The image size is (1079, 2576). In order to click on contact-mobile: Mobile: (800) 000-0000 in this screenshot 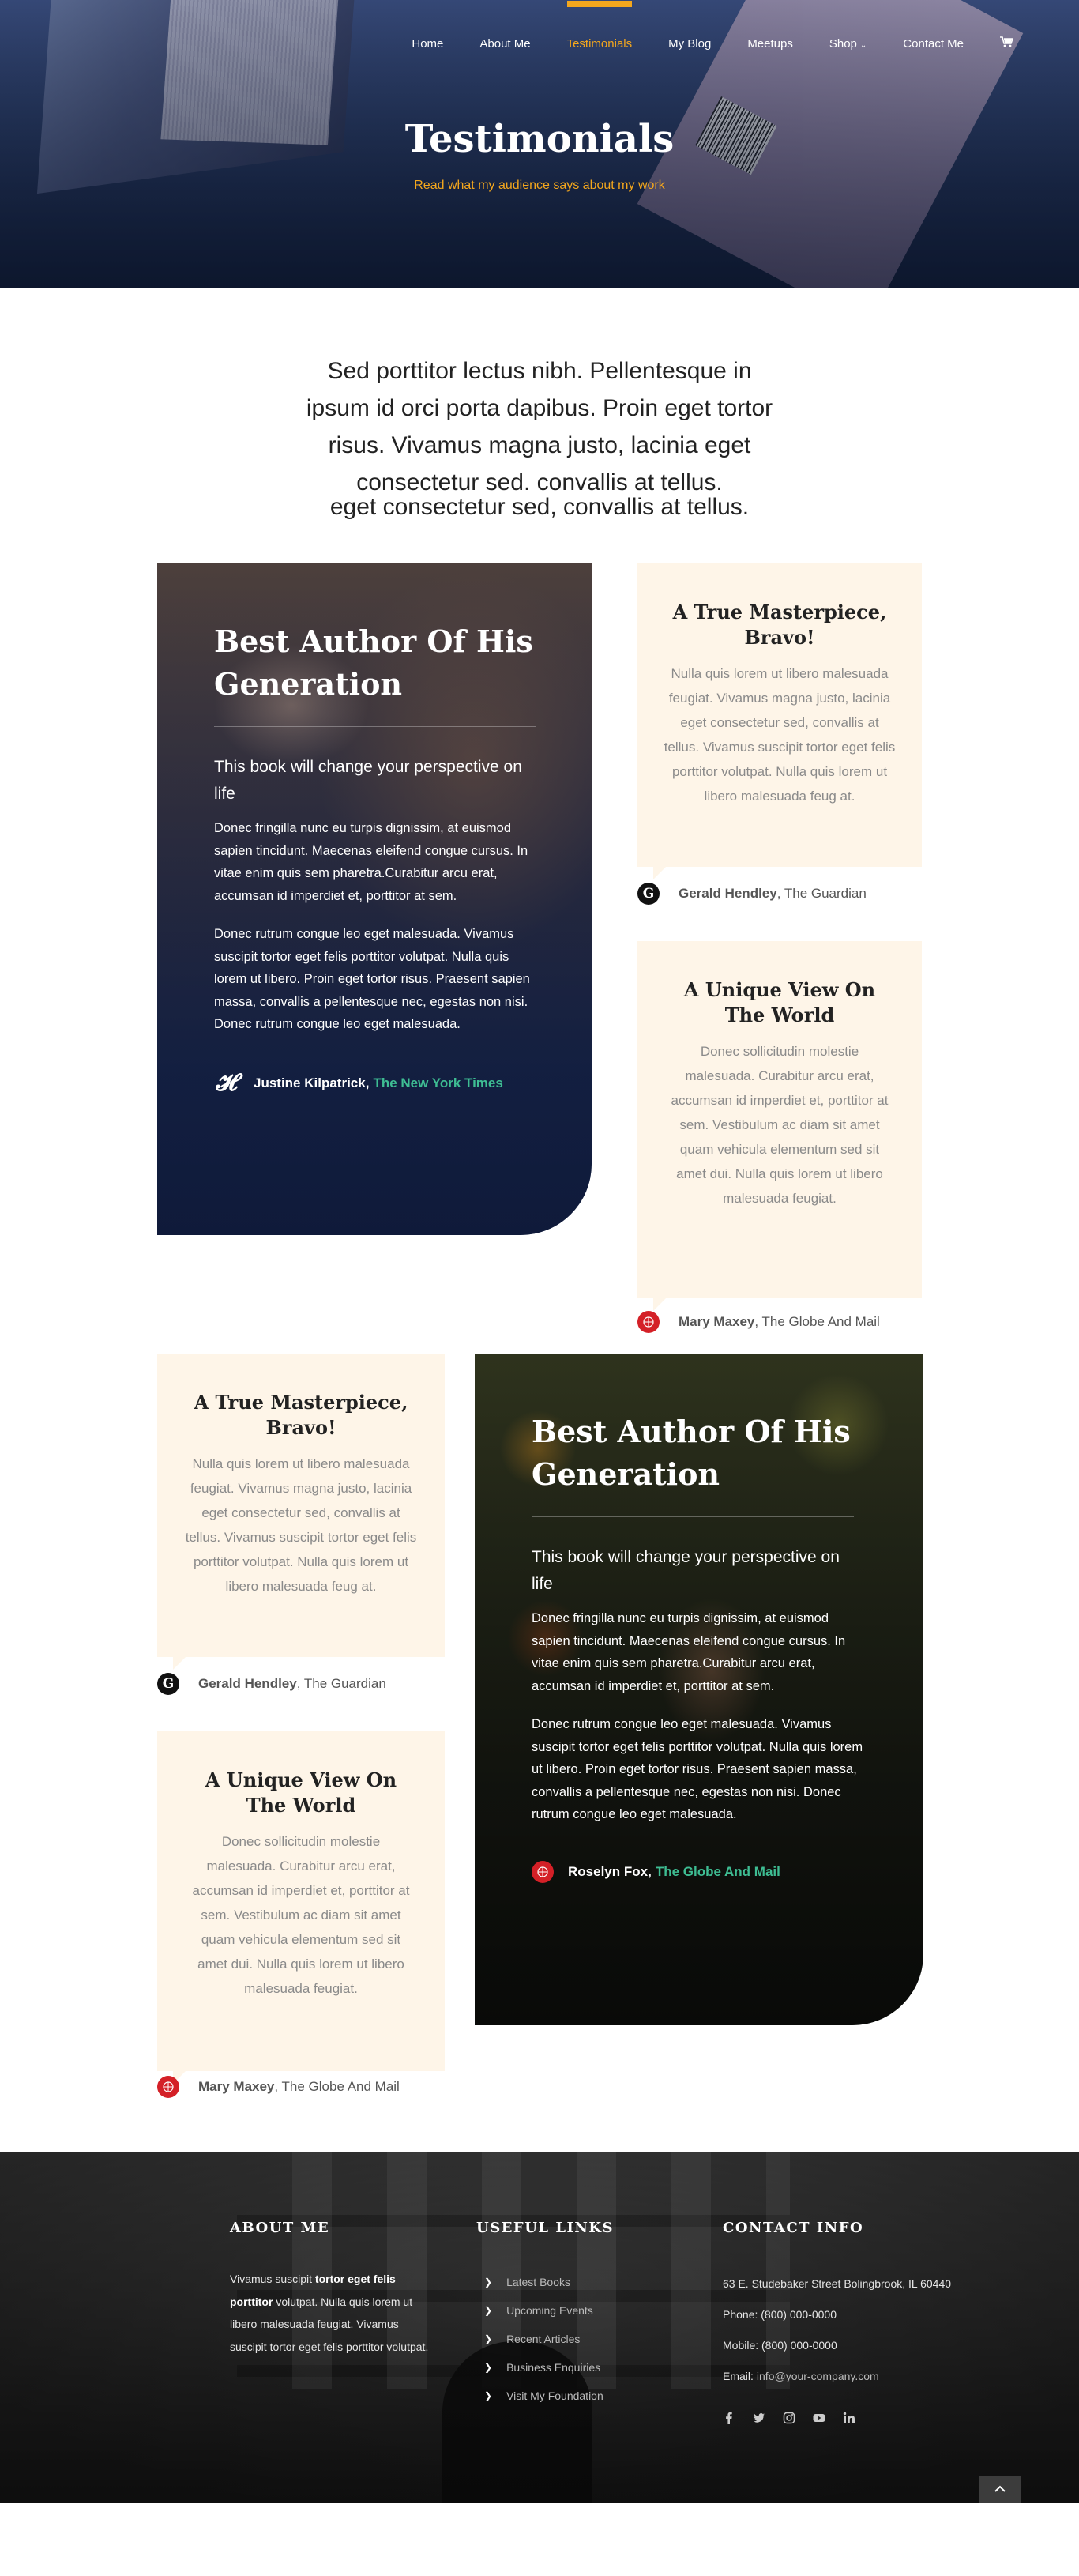, I will do `click(780, 2345)`.